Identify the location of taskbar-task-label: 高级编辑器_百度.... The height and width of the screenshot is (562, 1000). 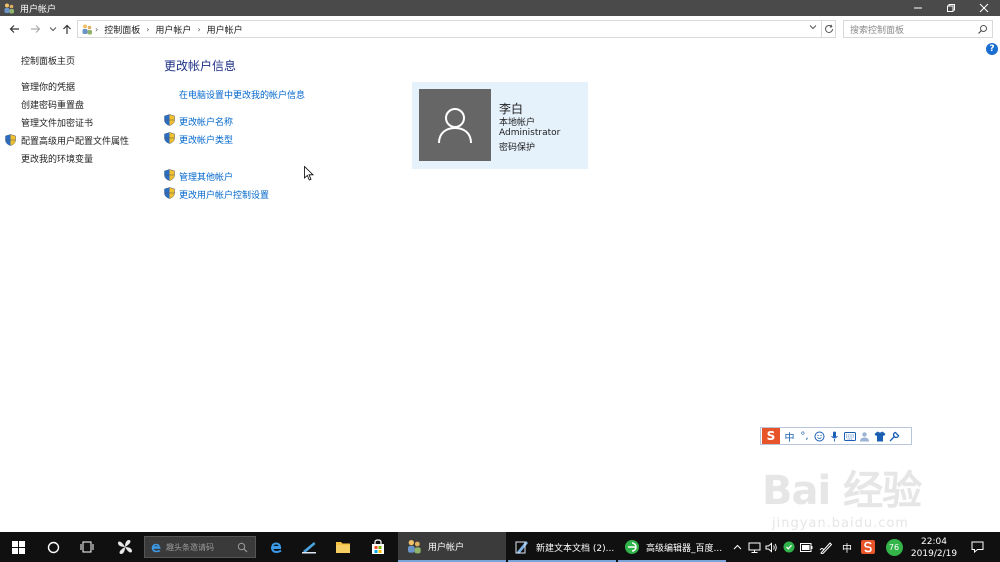
(684, 548).